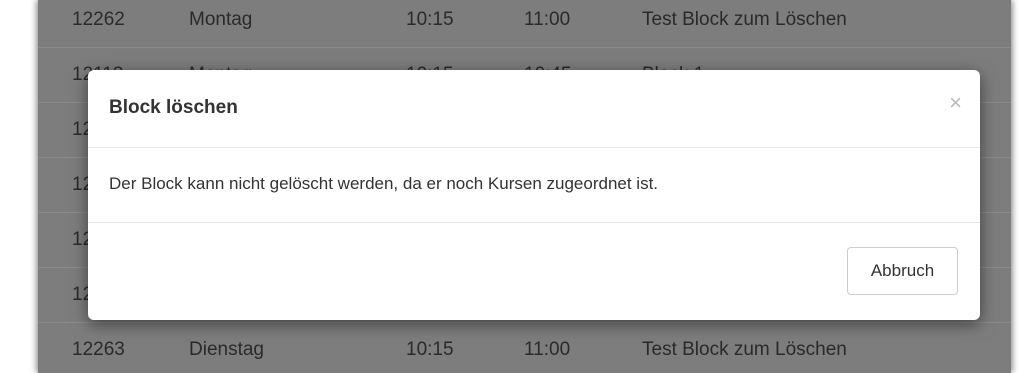 The width and height of the screenshot is (1019, 373). What do you see at coordinates (98, 349) in the screenshot?
I see `cell-id: 12263` at bounding box center [98, 349].